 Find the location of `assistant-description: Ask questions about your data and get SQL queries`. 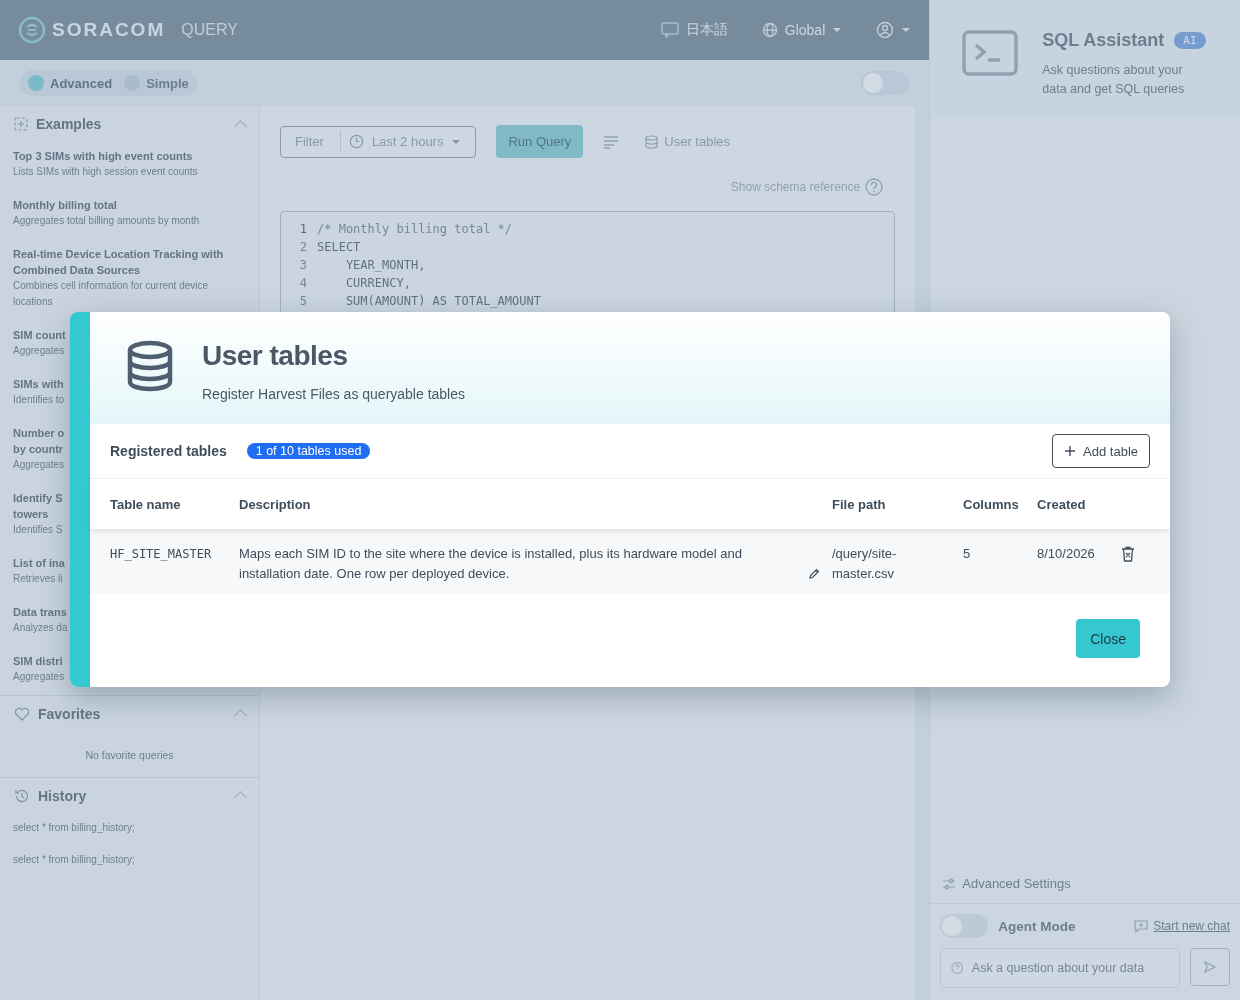

assistant-description: Ask questions about your data and get SQL queries is located at coordinates (1114, 80).